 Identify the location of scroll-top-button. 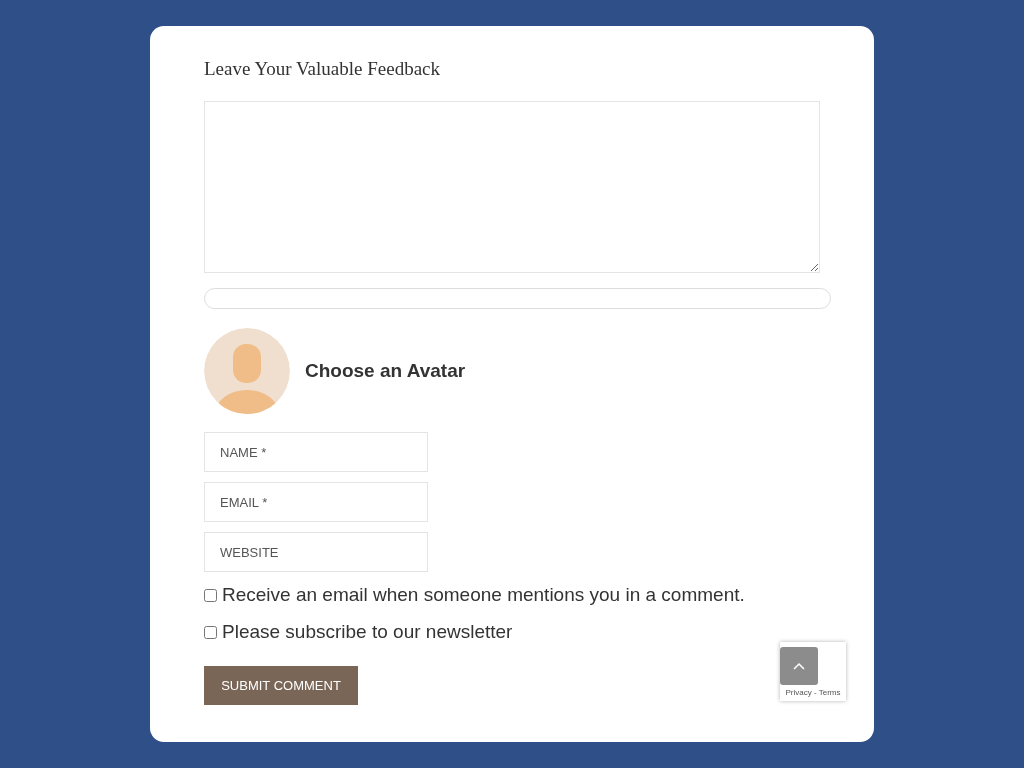
(799, 666).